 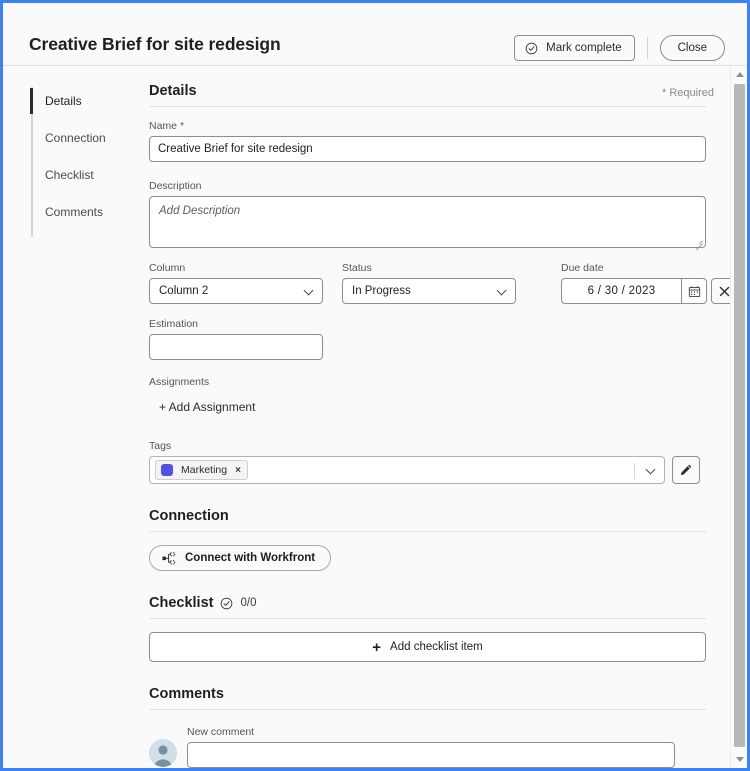 I want to click on column-value: Column 2, so click(x=184, y=291).